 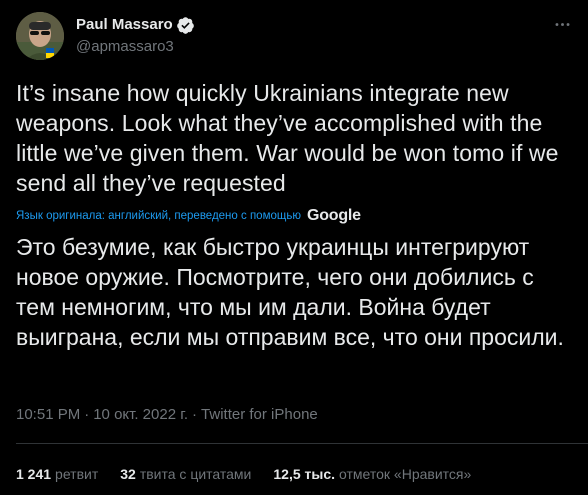 I want to click on quotes-label: твита с цитатами, so click(x=195, y=474).